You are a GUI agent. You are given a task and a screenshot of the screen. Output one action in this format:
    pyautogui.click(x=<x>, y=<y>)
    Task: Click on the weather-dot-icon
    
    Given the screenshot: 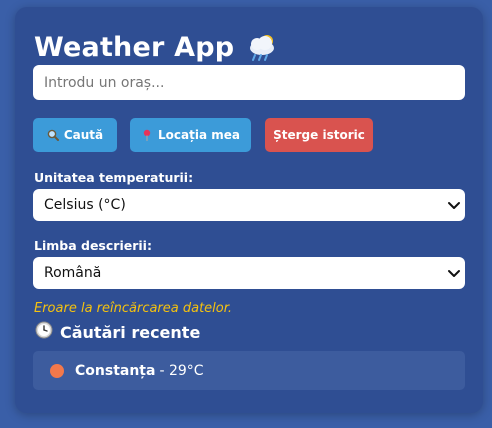 What is the action you would take?
    pyautogui.click(x=57, y=370)
    